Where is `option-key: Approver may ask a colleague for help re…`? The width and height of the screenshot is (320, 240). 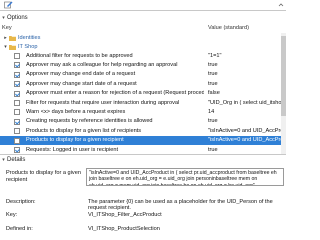
option-key: Approver may ask a colleague for help re… is located at coordinates (102, 64).